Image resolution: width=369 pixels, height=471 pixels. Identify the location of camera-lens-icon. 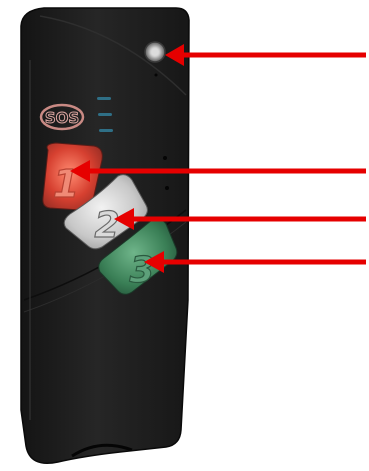
(155, 52).